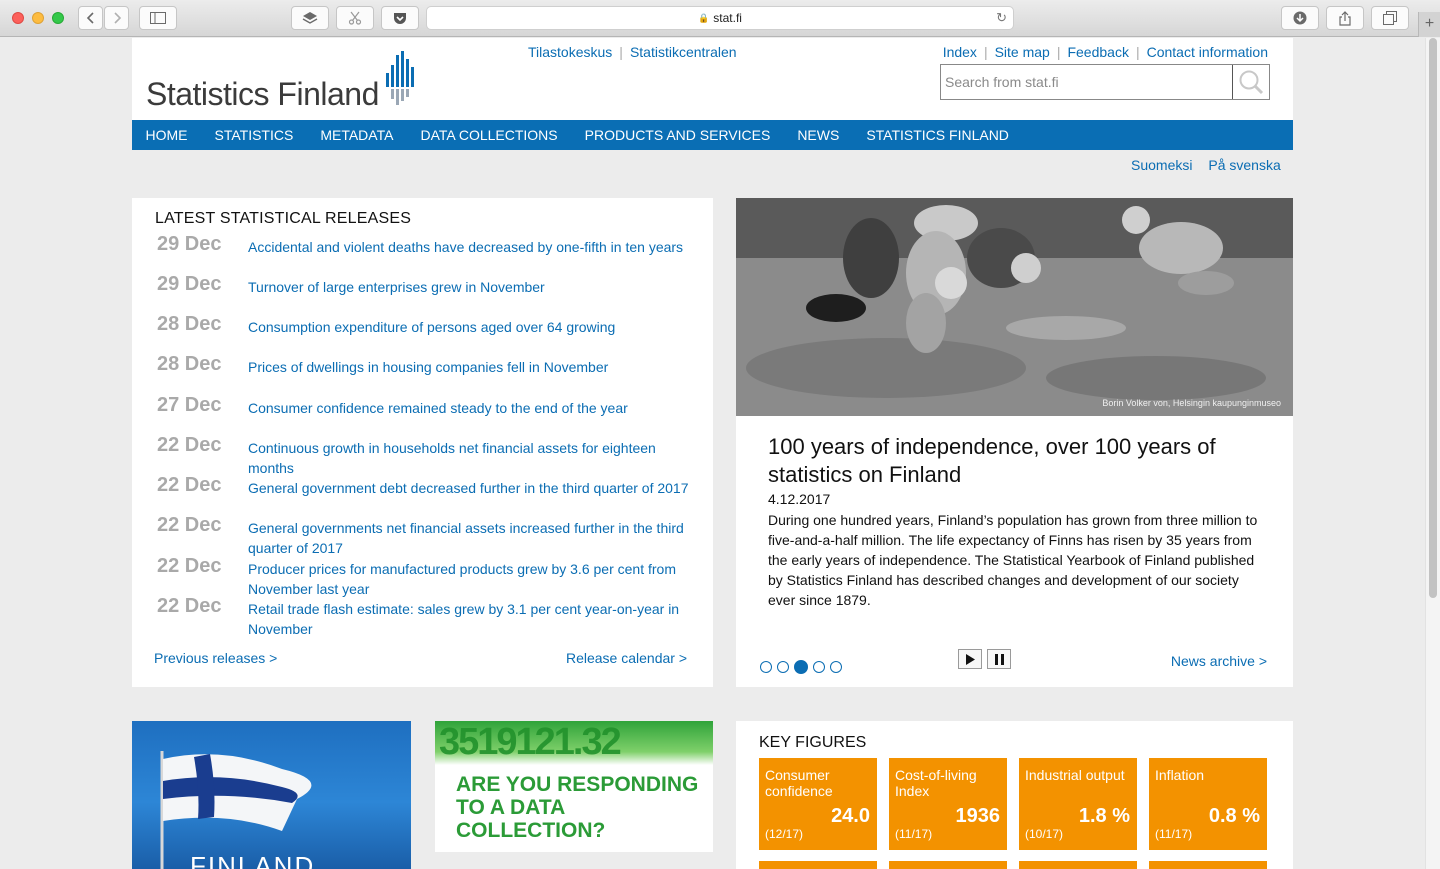 The width and height of the screenshot is (1440, 869). I want to click on key-figure-tile: Cost-of-living Index 1936 (11/17), so click(948, 804).